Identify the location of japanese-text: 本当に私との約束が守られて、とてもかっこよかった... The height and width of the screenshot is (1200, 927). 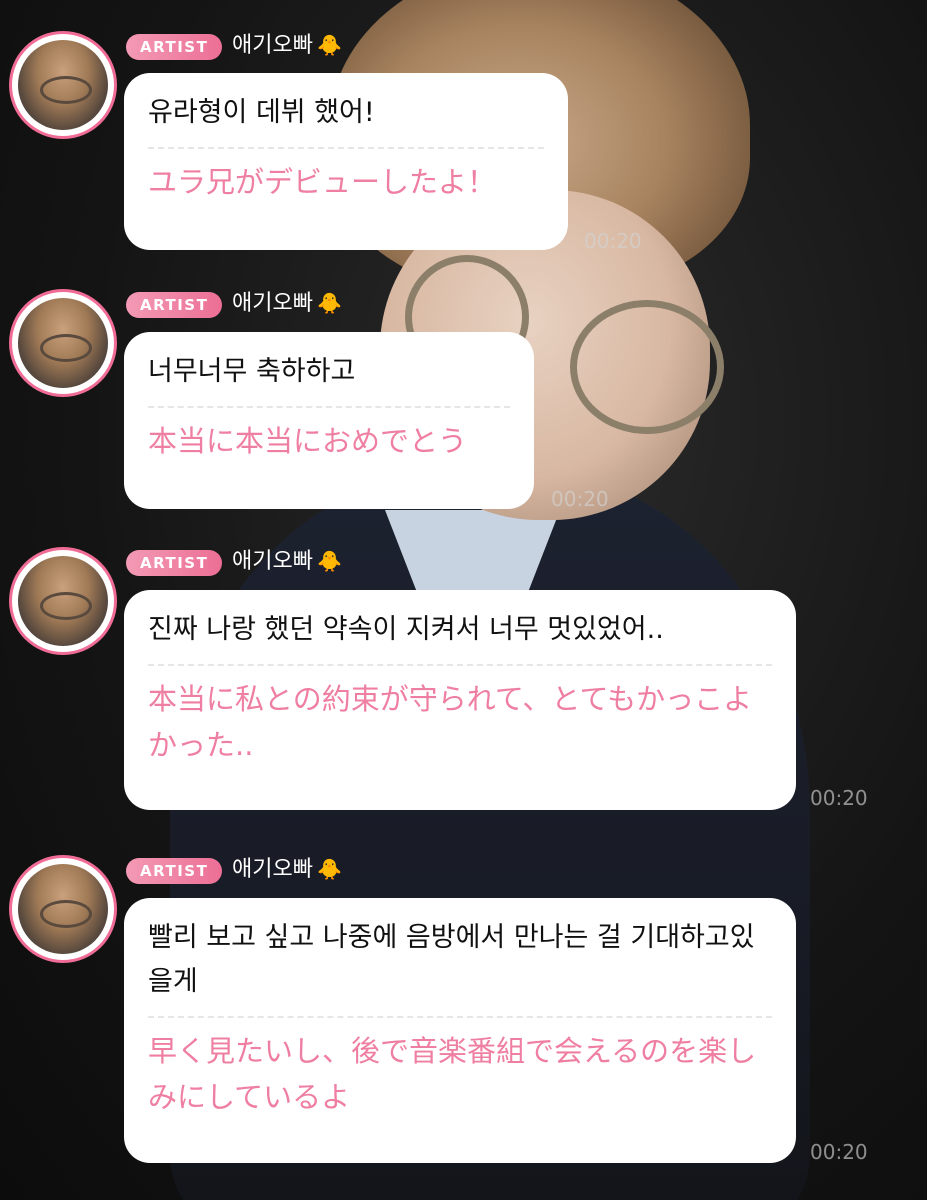
(450, 722).